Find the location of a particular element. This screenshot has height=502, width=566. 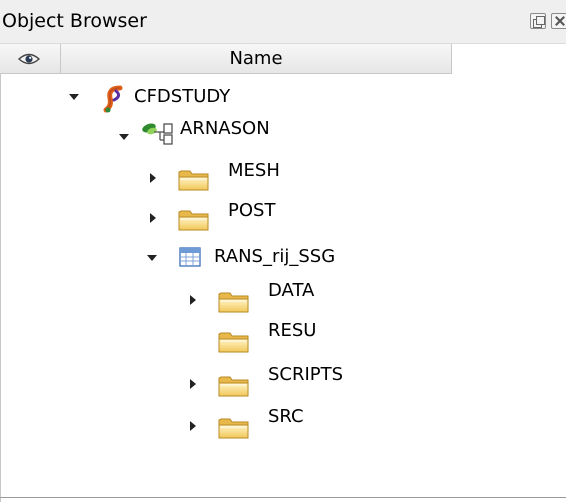

cfdstudy-icon is located at coordinates (113, 99).